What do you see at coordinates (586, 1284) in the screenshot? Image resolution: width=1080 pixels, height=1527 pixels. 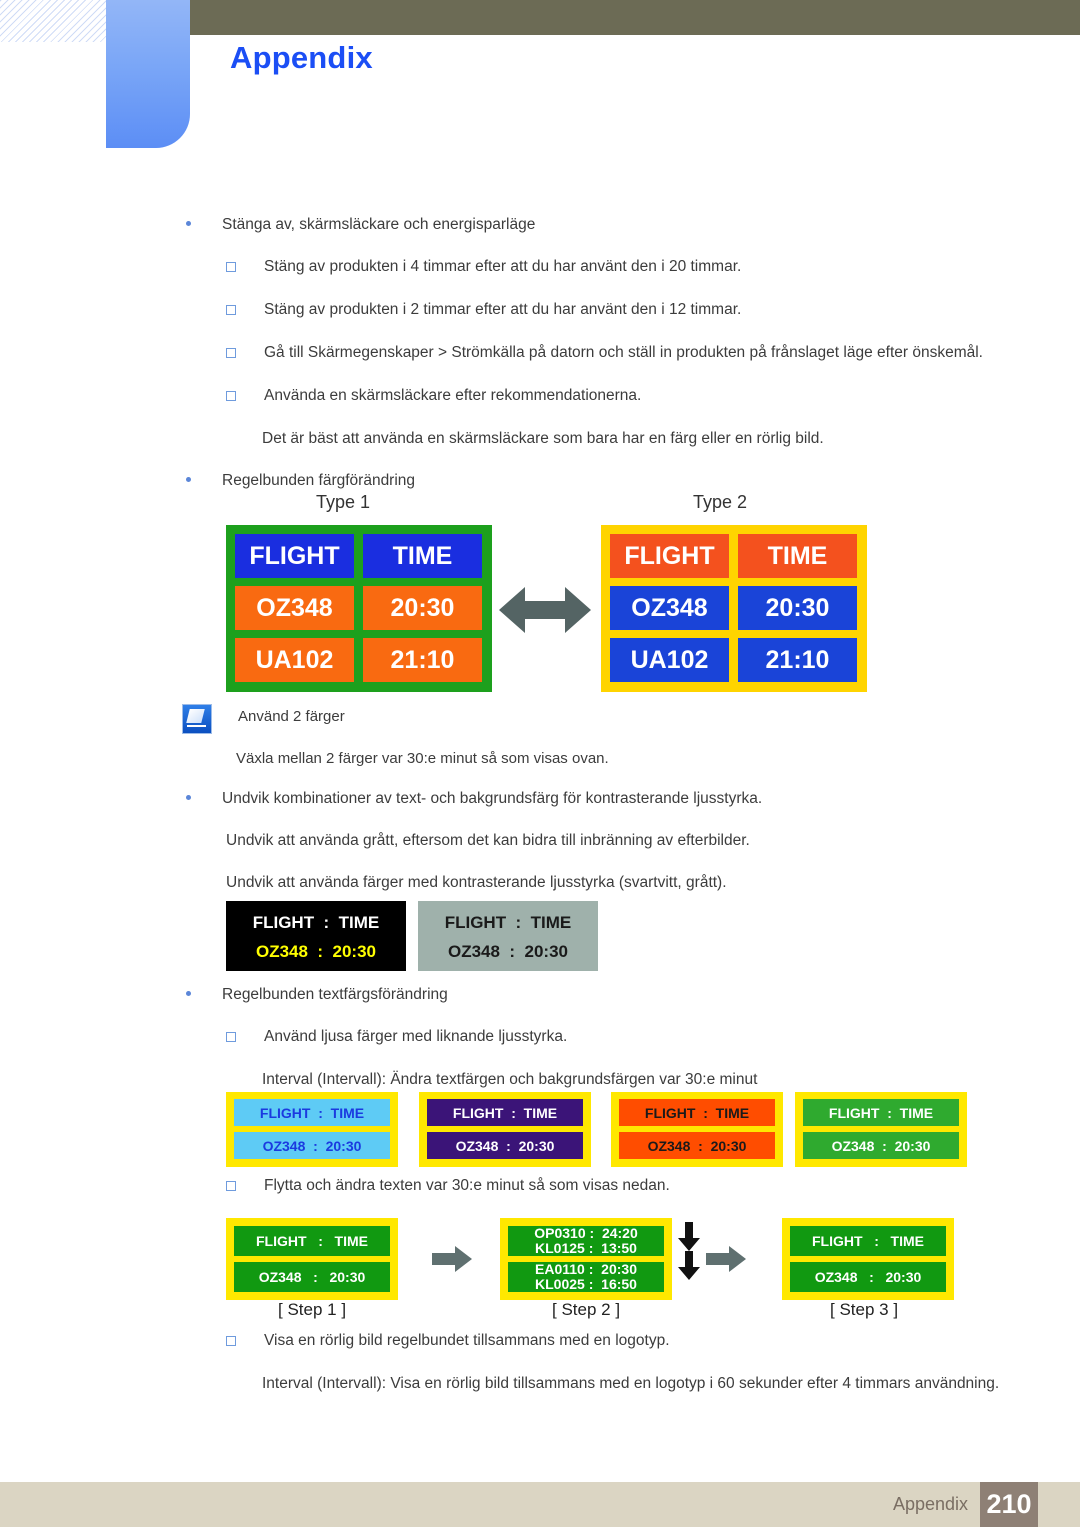 I see `step2-band2-bottom: KL0025 : 16:50` at bounding box center [586, 1284].